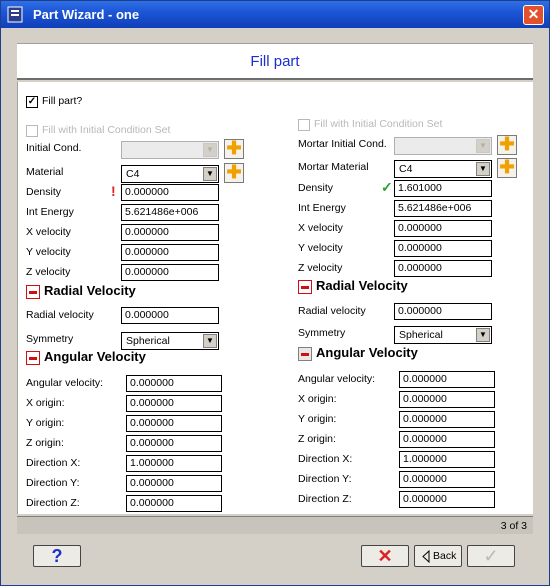  What do you see at coordinates (32, 102) in the screenshot?
I see `fill-part-checkbox: ✓` at bounding box center [32, 102].